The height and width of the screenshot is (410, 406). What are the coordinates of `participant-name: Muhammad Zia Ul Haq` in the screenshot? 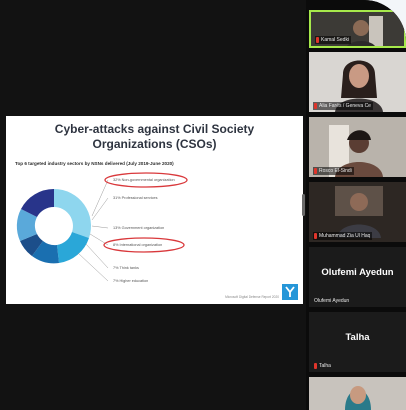 It's located at (345, 236).